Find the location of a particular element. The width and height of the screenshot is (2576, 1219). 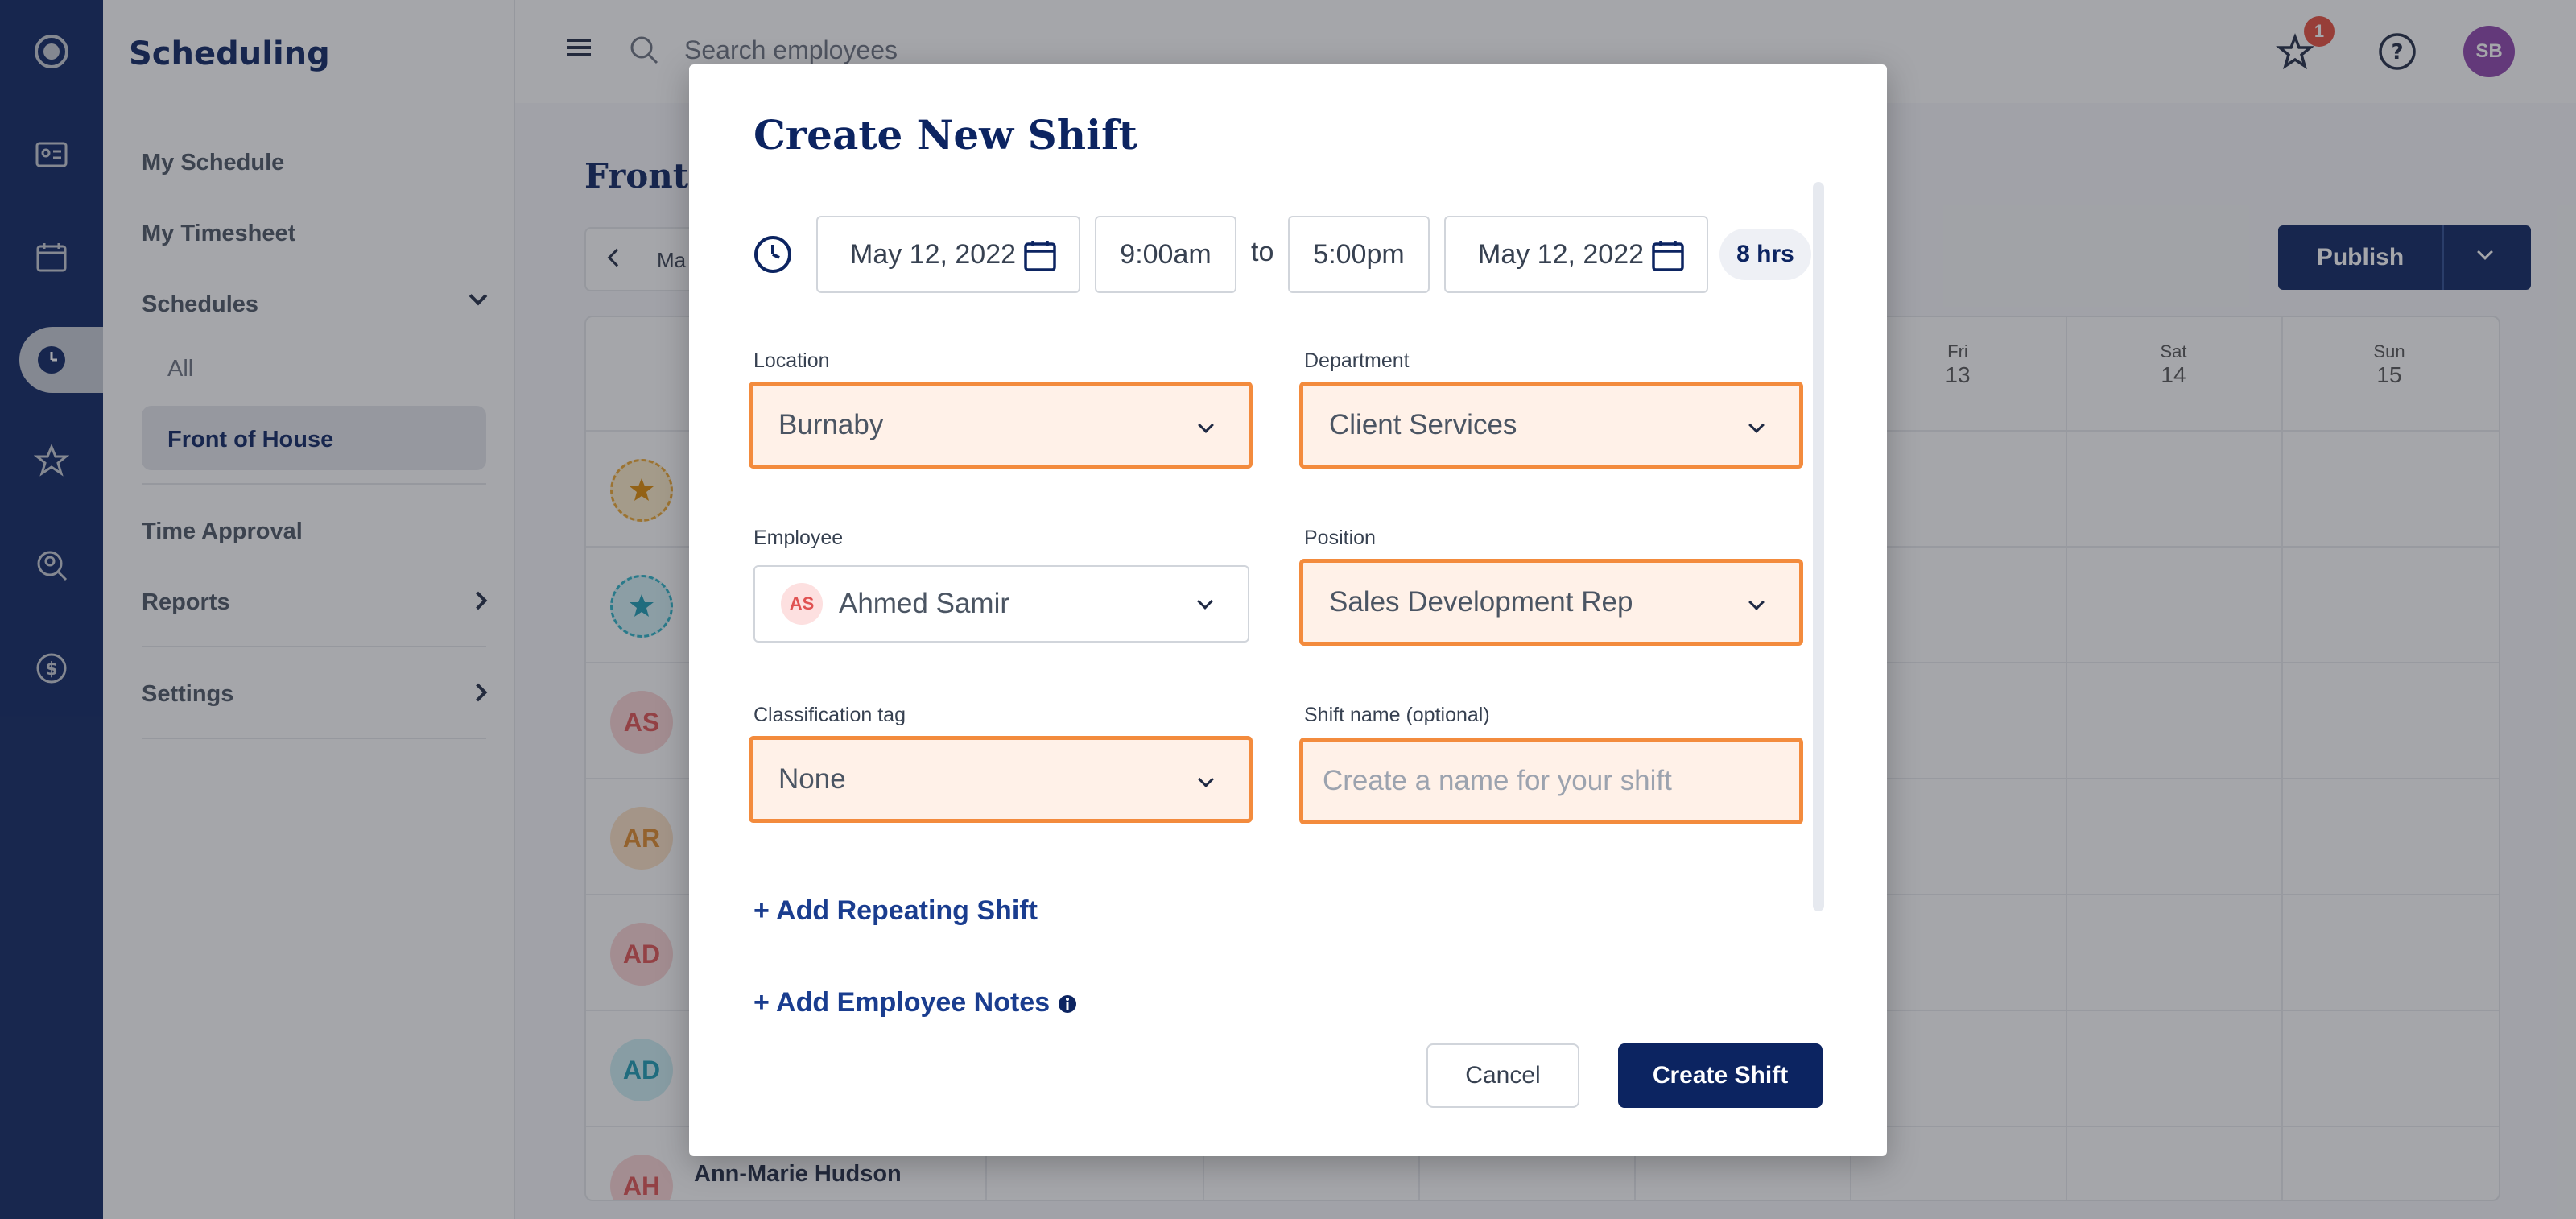

start-date-picker: May 12, 2022 is located at coordinates (948, 254).